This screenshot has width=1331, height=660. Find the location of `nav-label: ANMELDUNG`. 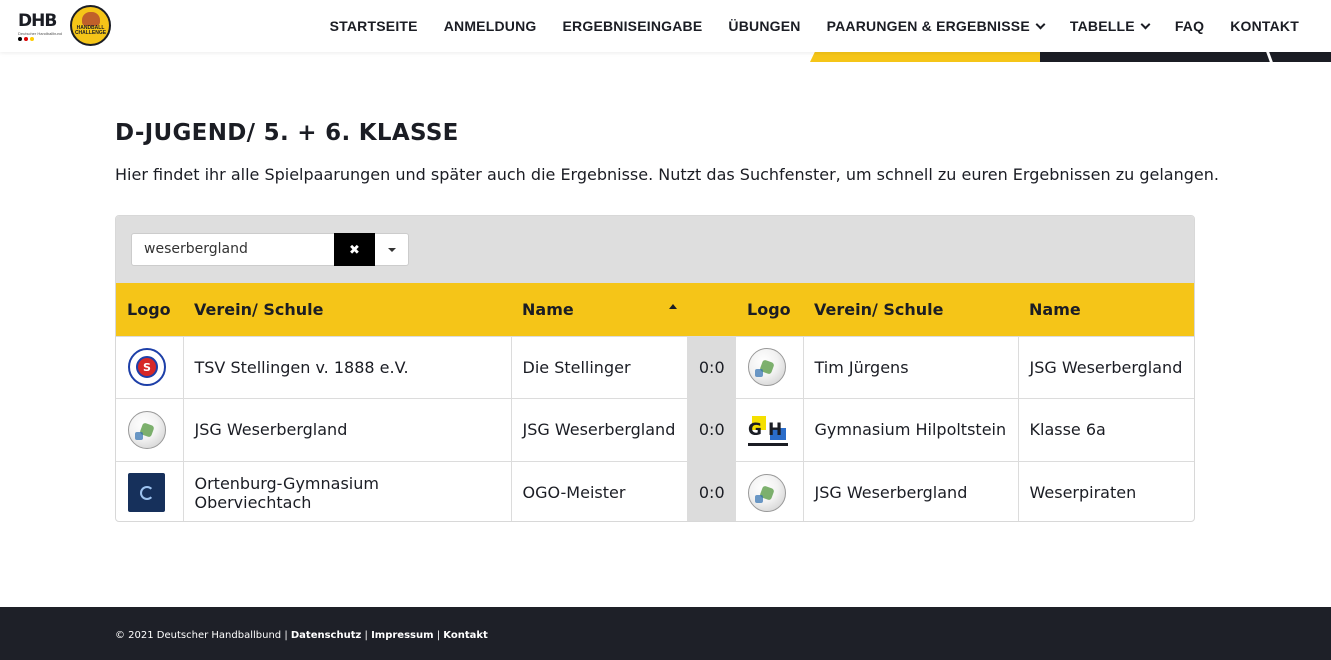

nav-label: ANMELDUNG is located at coordinates (490, 26).